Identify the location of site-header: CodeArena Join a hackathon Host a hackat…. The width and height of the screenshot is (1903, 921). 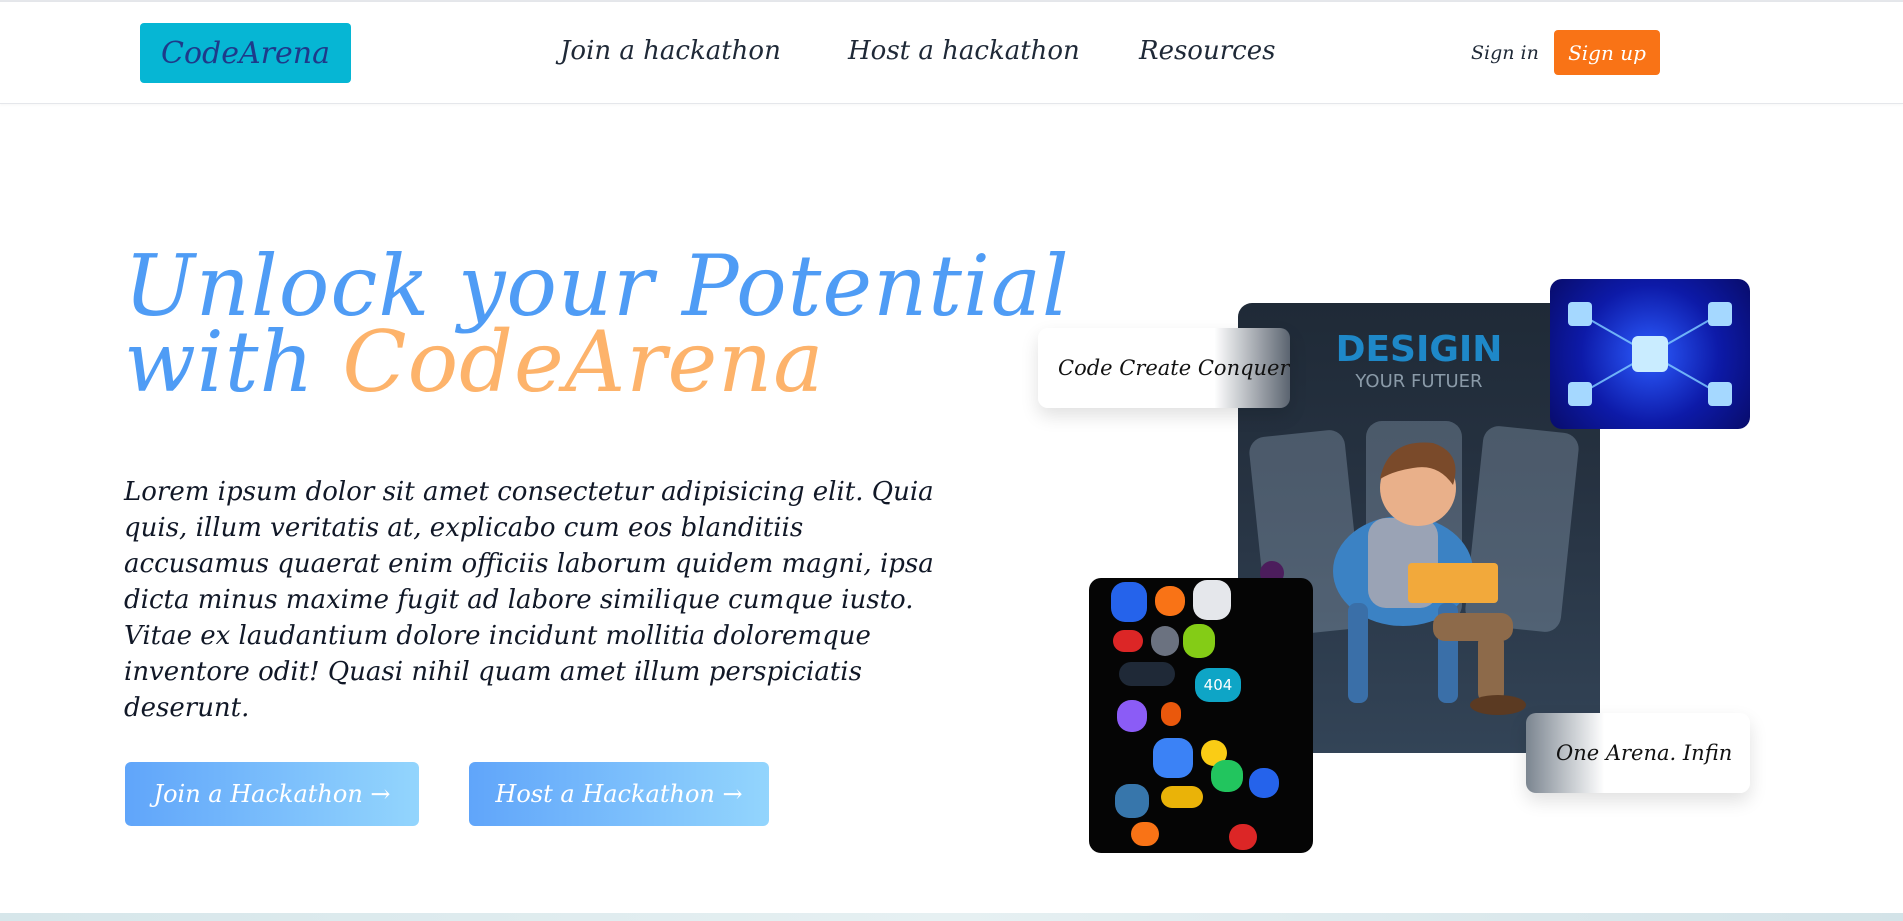
(951, 53).